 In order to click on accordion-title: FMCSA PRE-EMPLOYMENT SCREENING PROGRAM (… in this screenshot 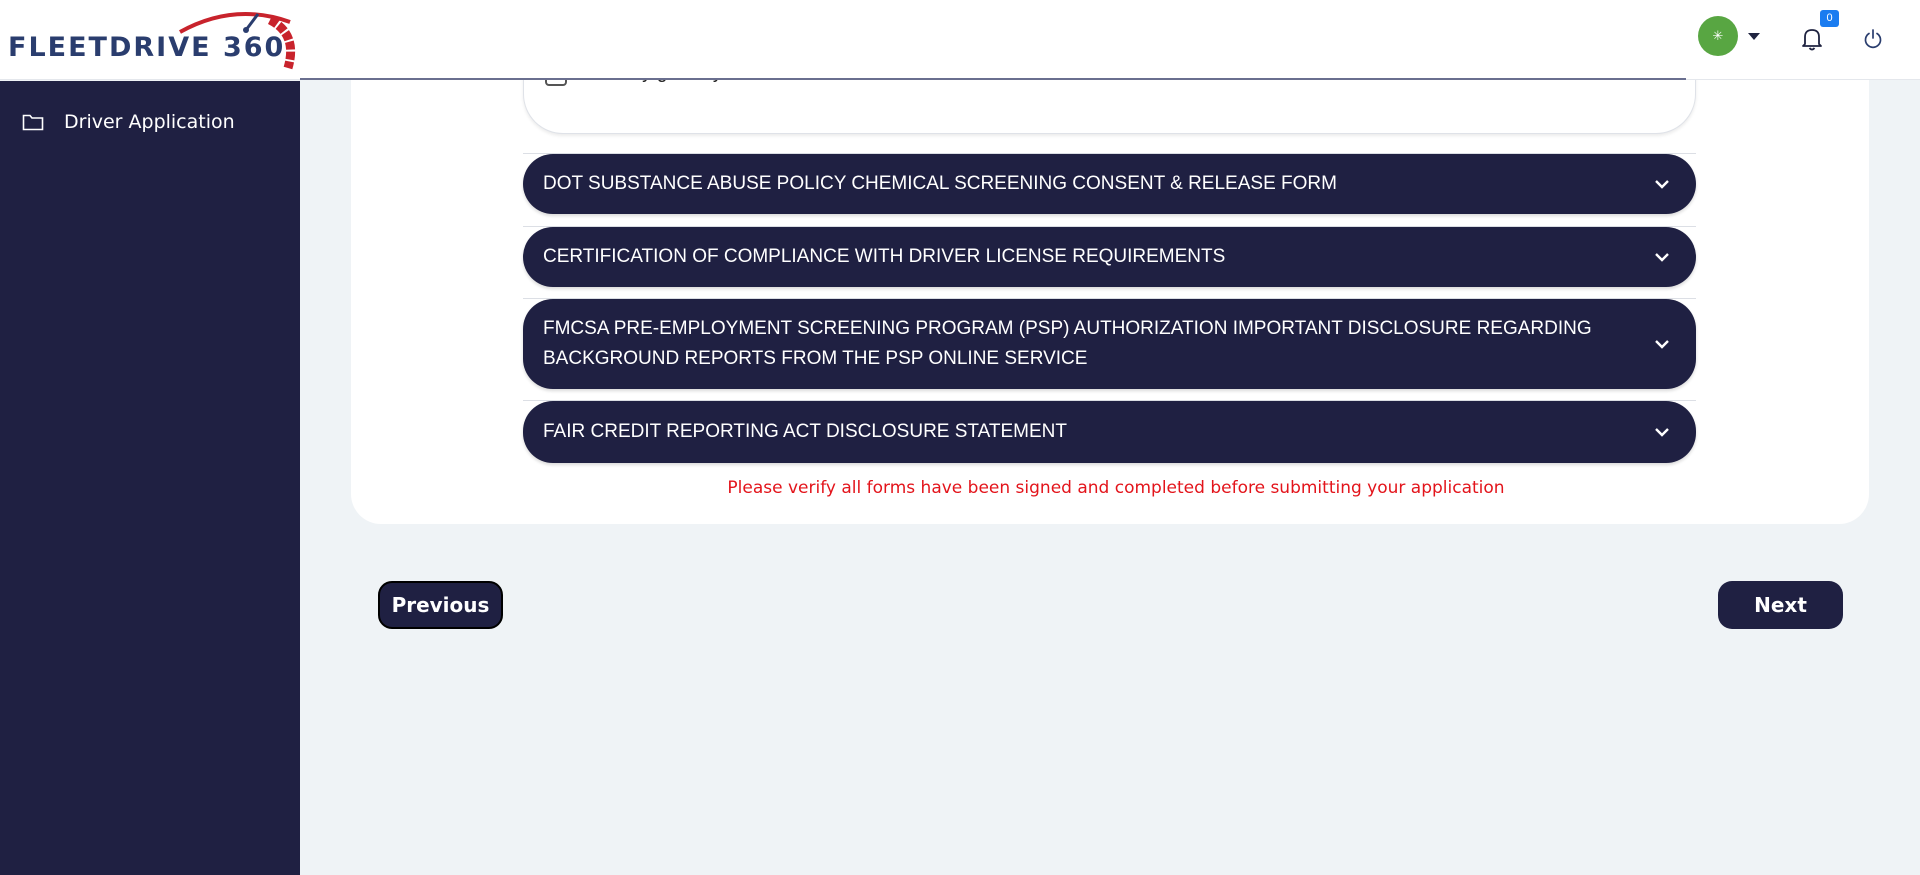, I will do `click(1067, 343)`.